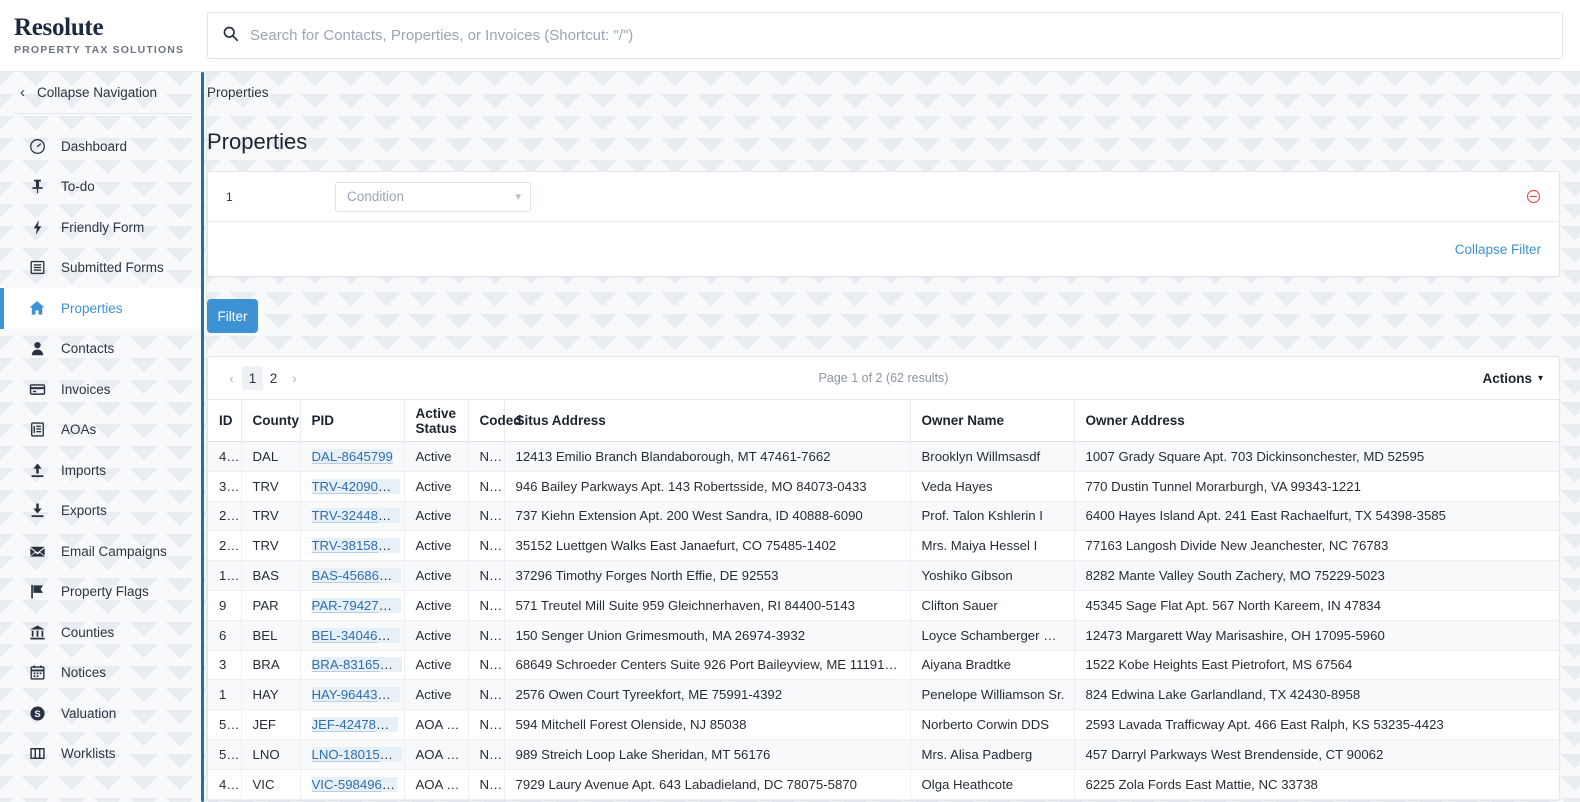  Describe the element at coordinates (225, 665) in the screenshot. I see `cell-id: 3` at that location.